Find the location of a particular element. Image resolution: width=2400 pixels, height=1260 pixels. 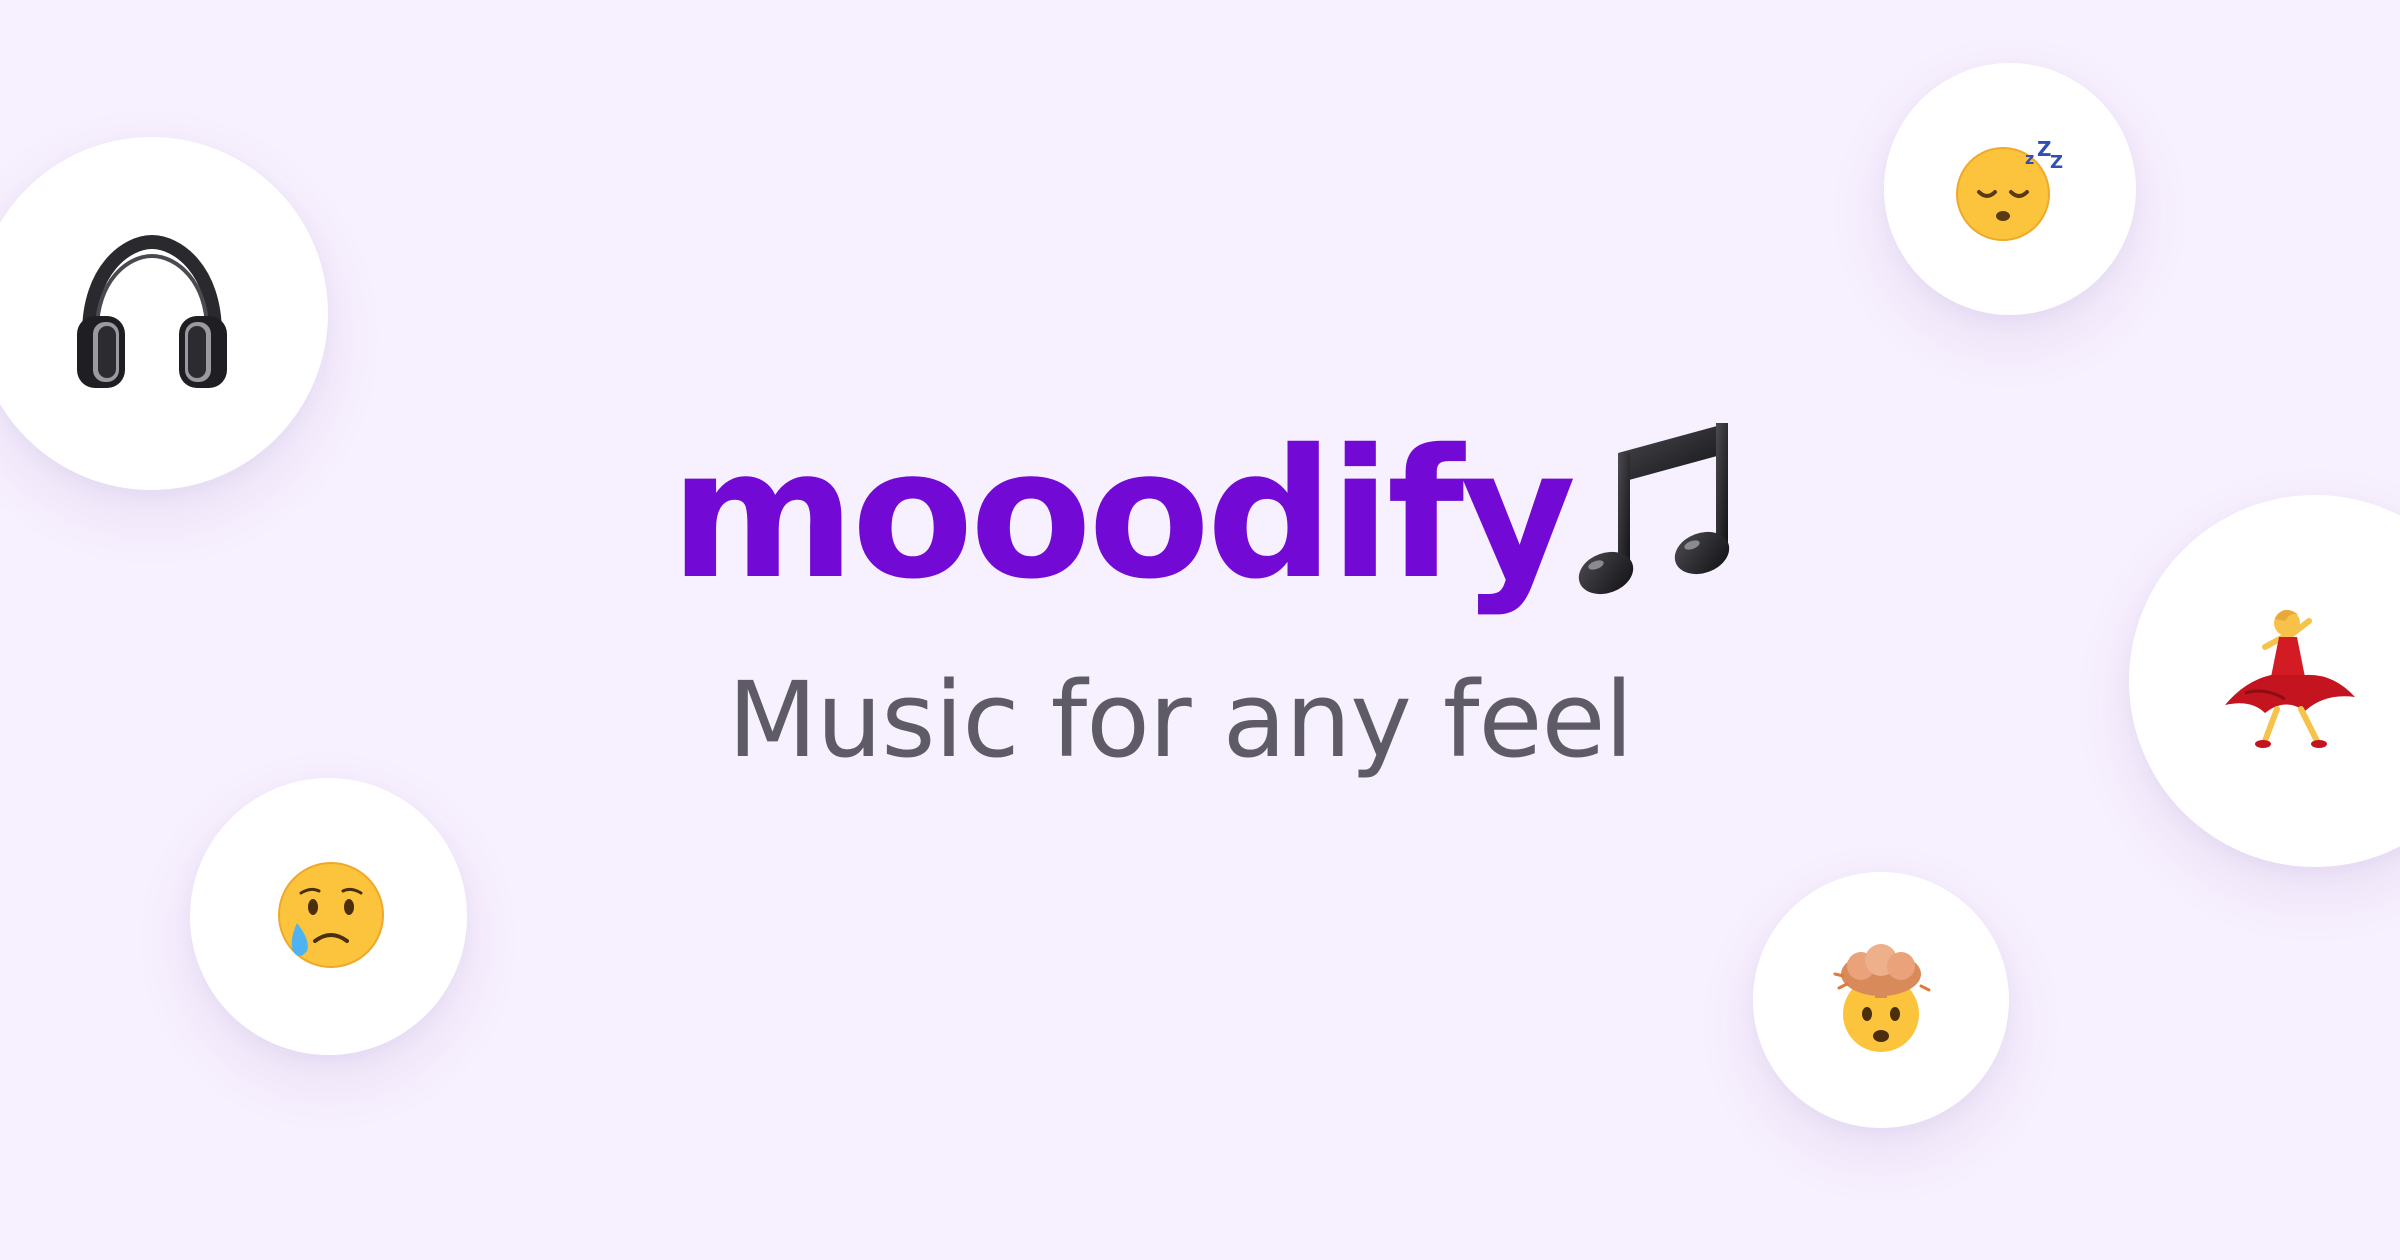

headphones-icon is located at coordinates (151, 311).